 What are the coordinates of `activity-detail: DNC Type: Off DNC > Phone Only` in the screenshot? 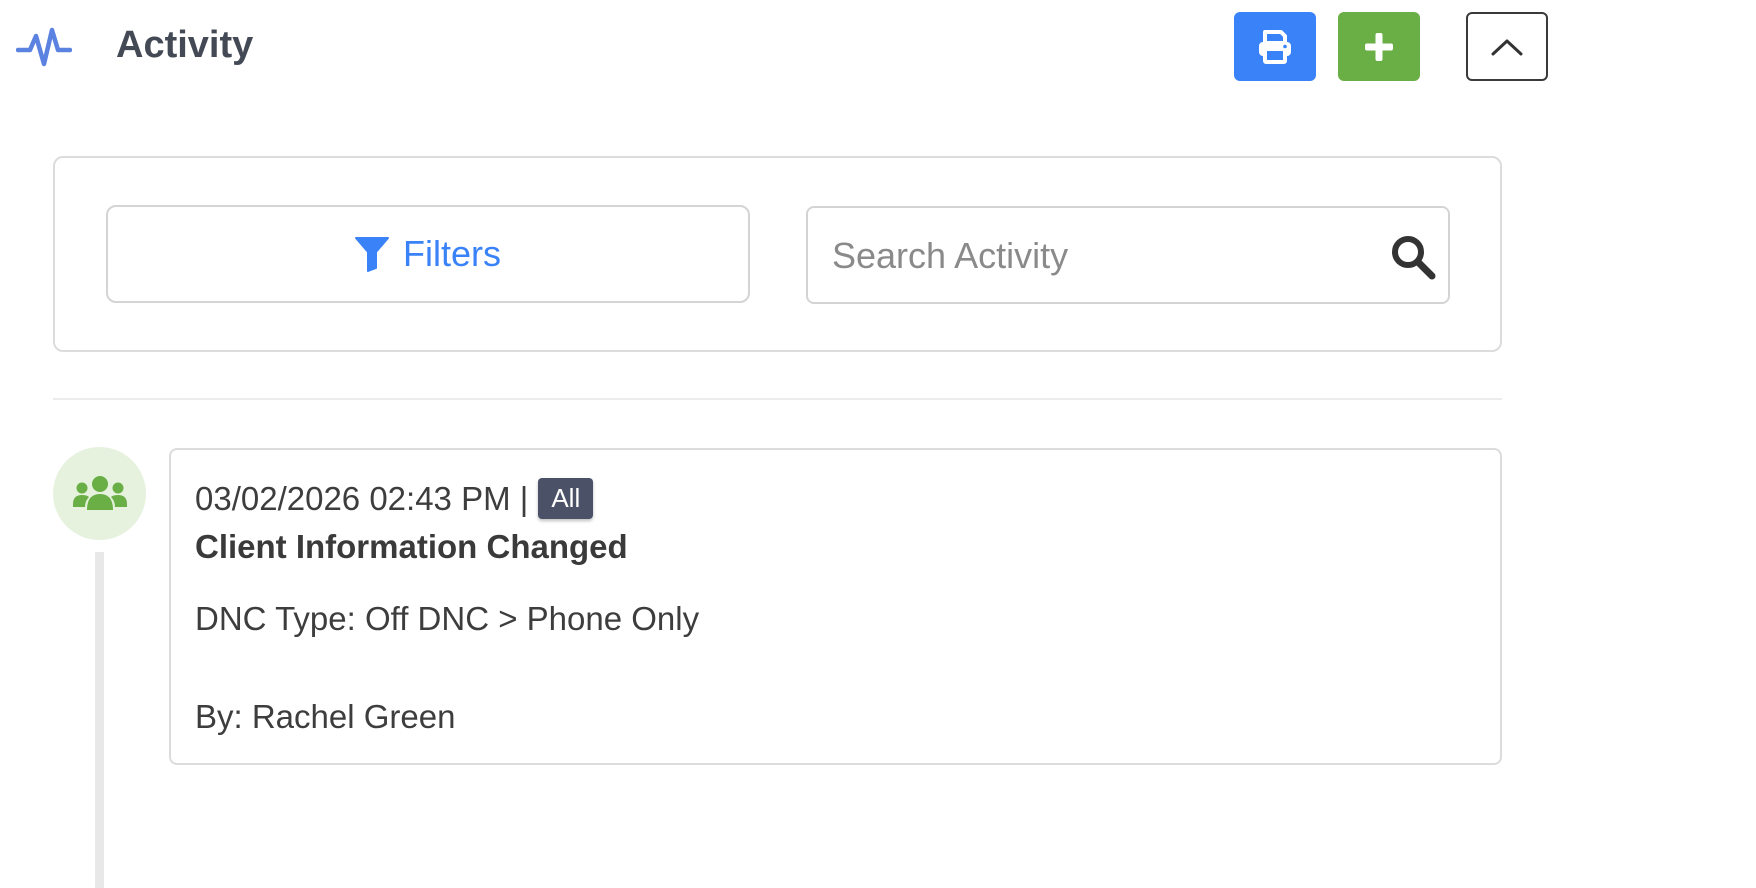 It's located at (447, 618).